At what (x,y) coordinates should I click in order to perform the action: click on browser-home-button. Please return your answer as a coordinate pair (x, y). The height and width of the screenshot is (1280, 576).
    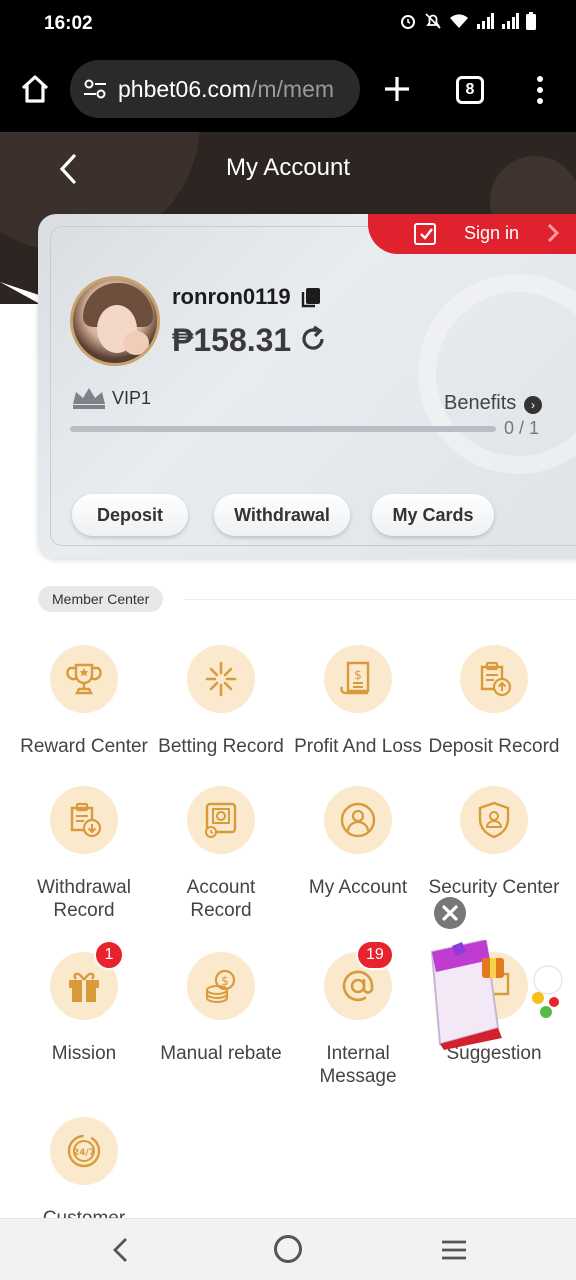
    Looking at the image, I should click on (35, 89).